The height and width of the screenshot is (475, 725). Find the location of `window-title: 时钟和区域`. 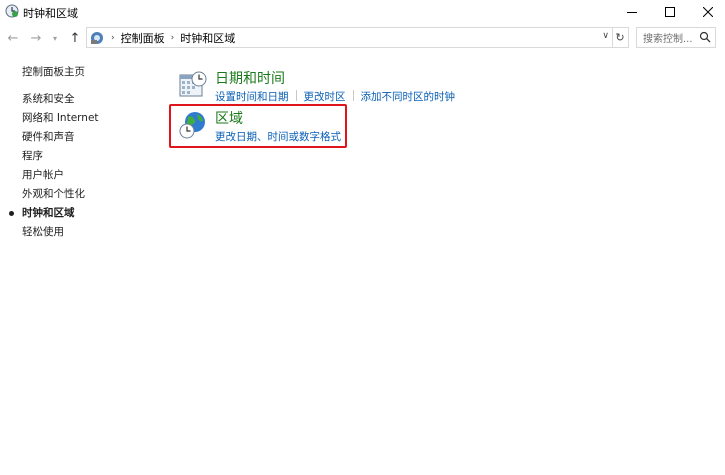

window-title: 时钟和区域 is located at coordinates (50, 13).